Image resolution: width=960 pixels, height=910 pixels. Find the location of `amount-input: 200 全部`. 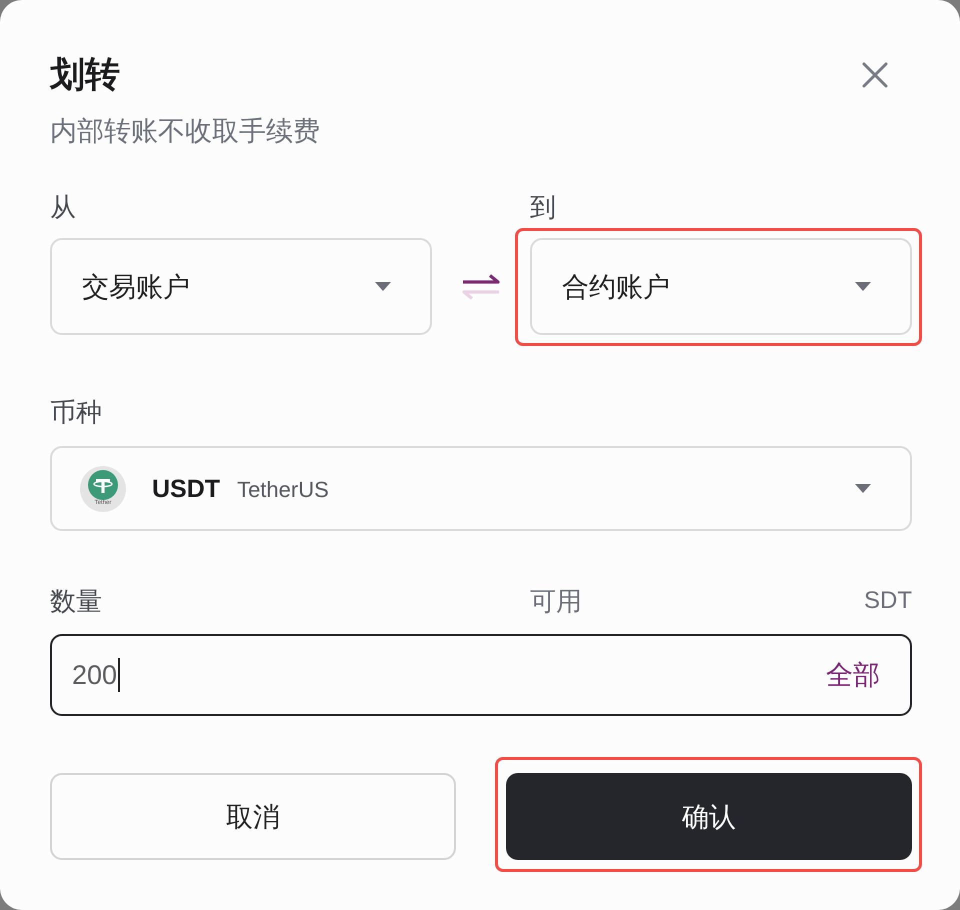

amount-input: 200 全部 is located at coordinates (481, 675).